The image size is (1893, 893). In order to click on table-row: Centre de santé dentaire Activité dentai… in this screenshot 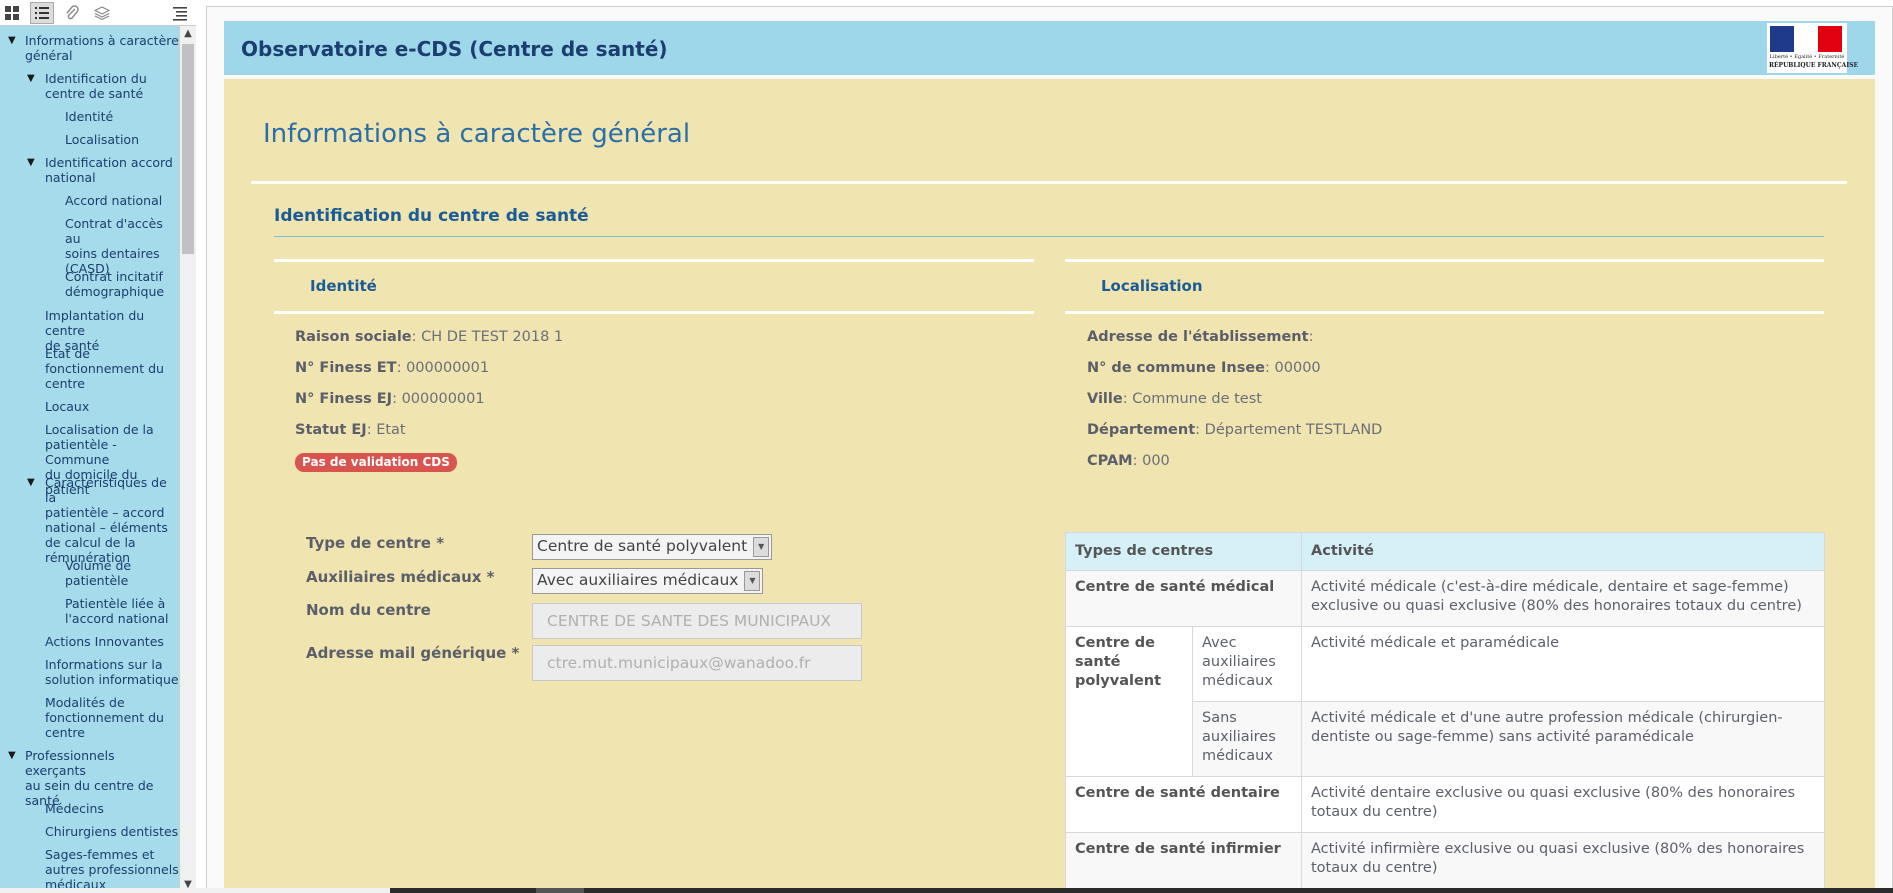, I will do `click(1445, 804)`.